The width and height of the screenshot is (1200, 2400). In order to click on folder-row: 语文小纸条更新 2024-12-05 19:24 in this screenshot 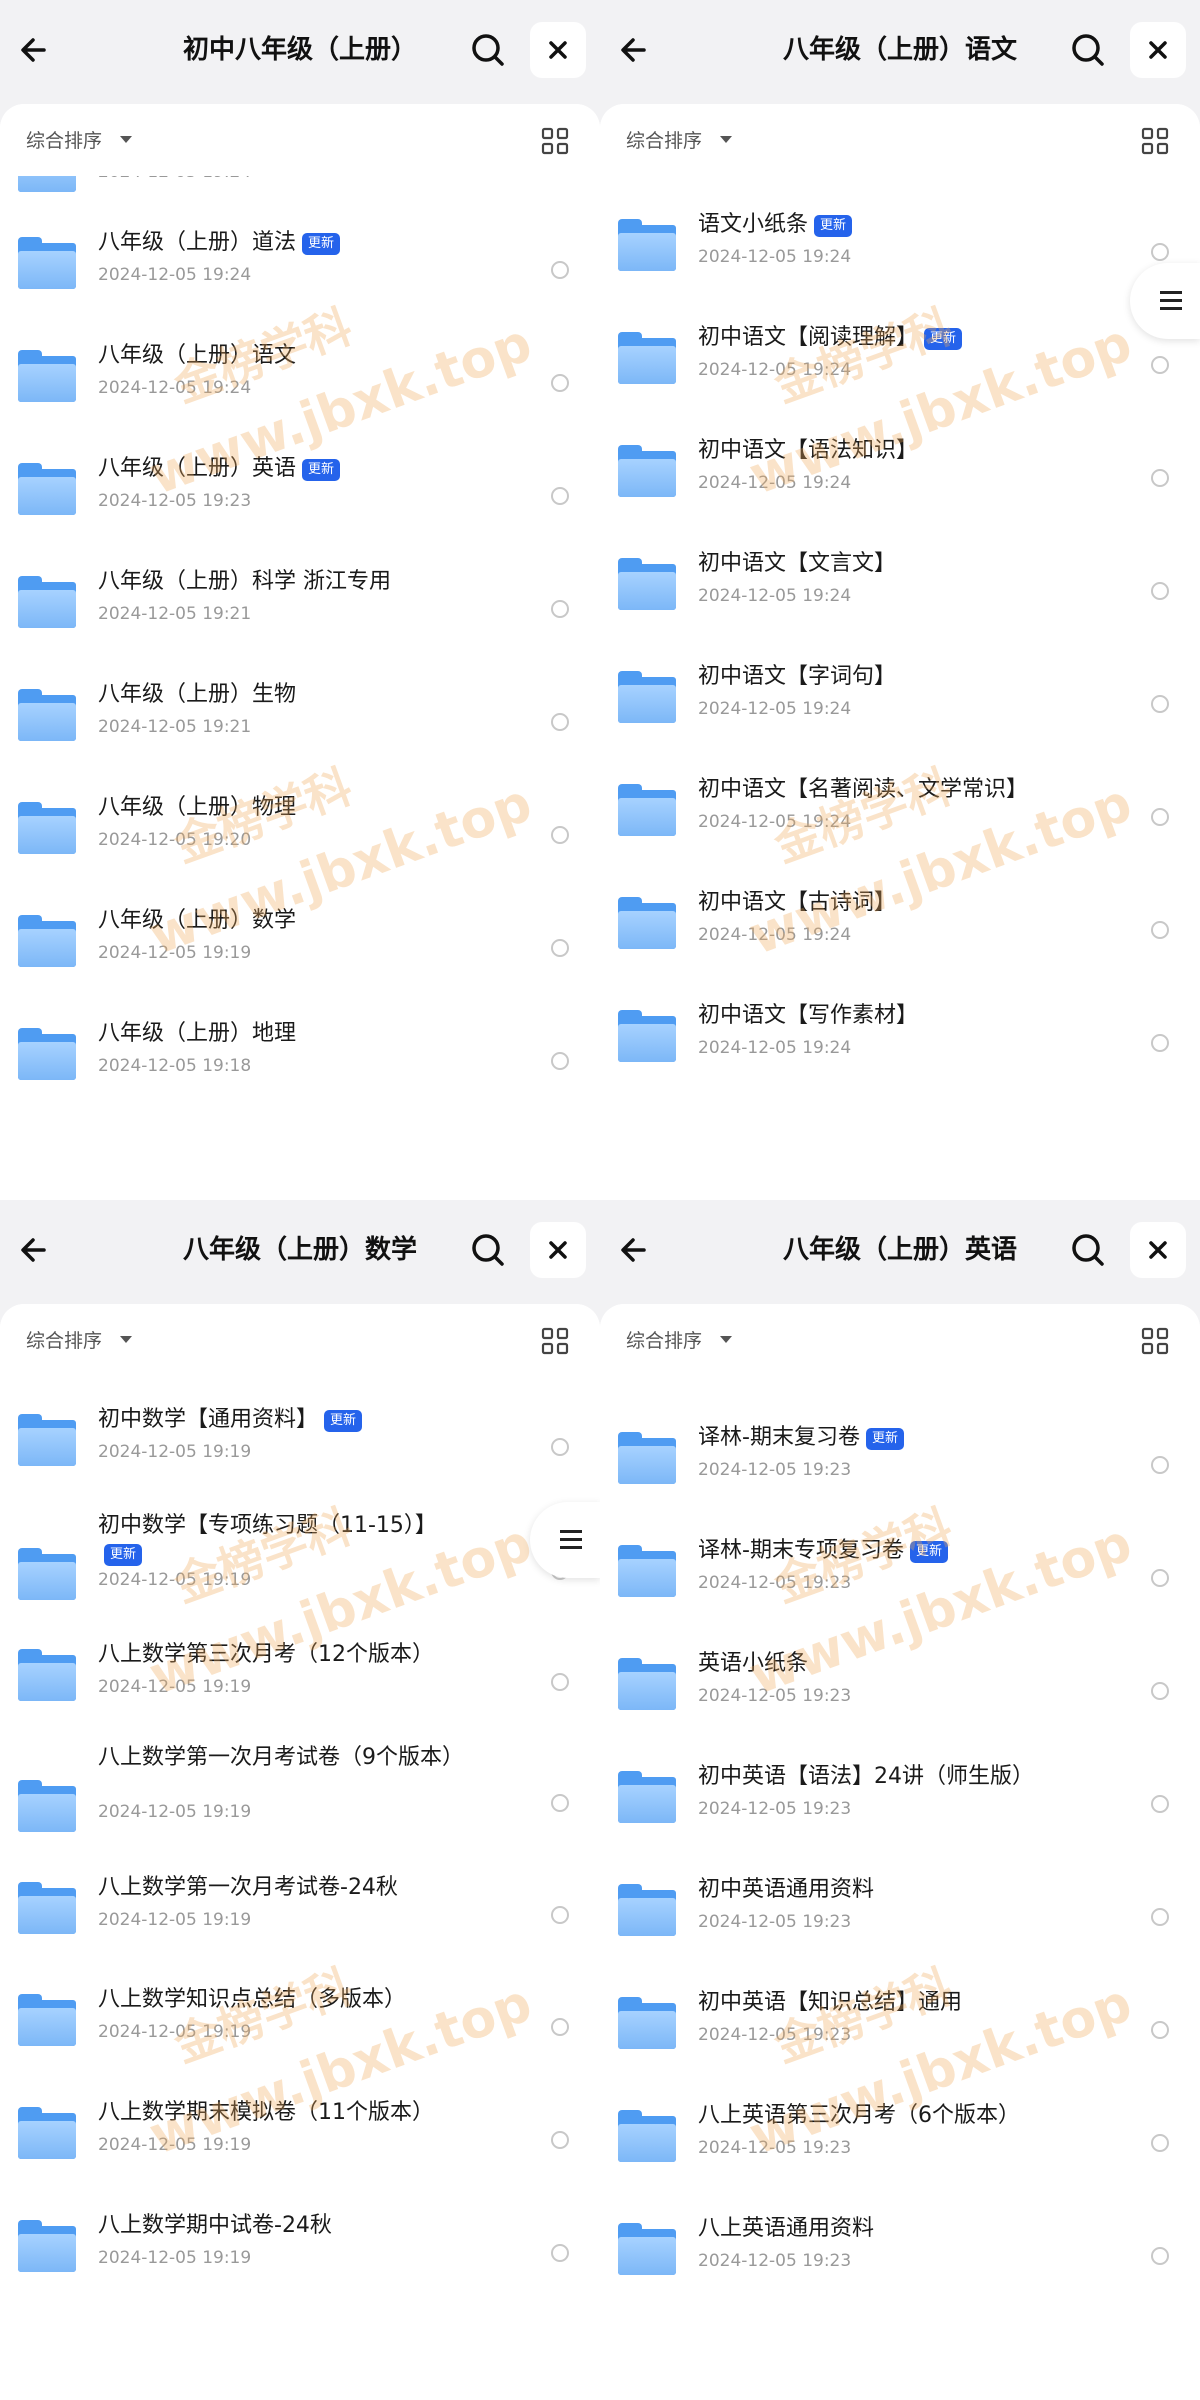, I will do `click(900, 241)`.